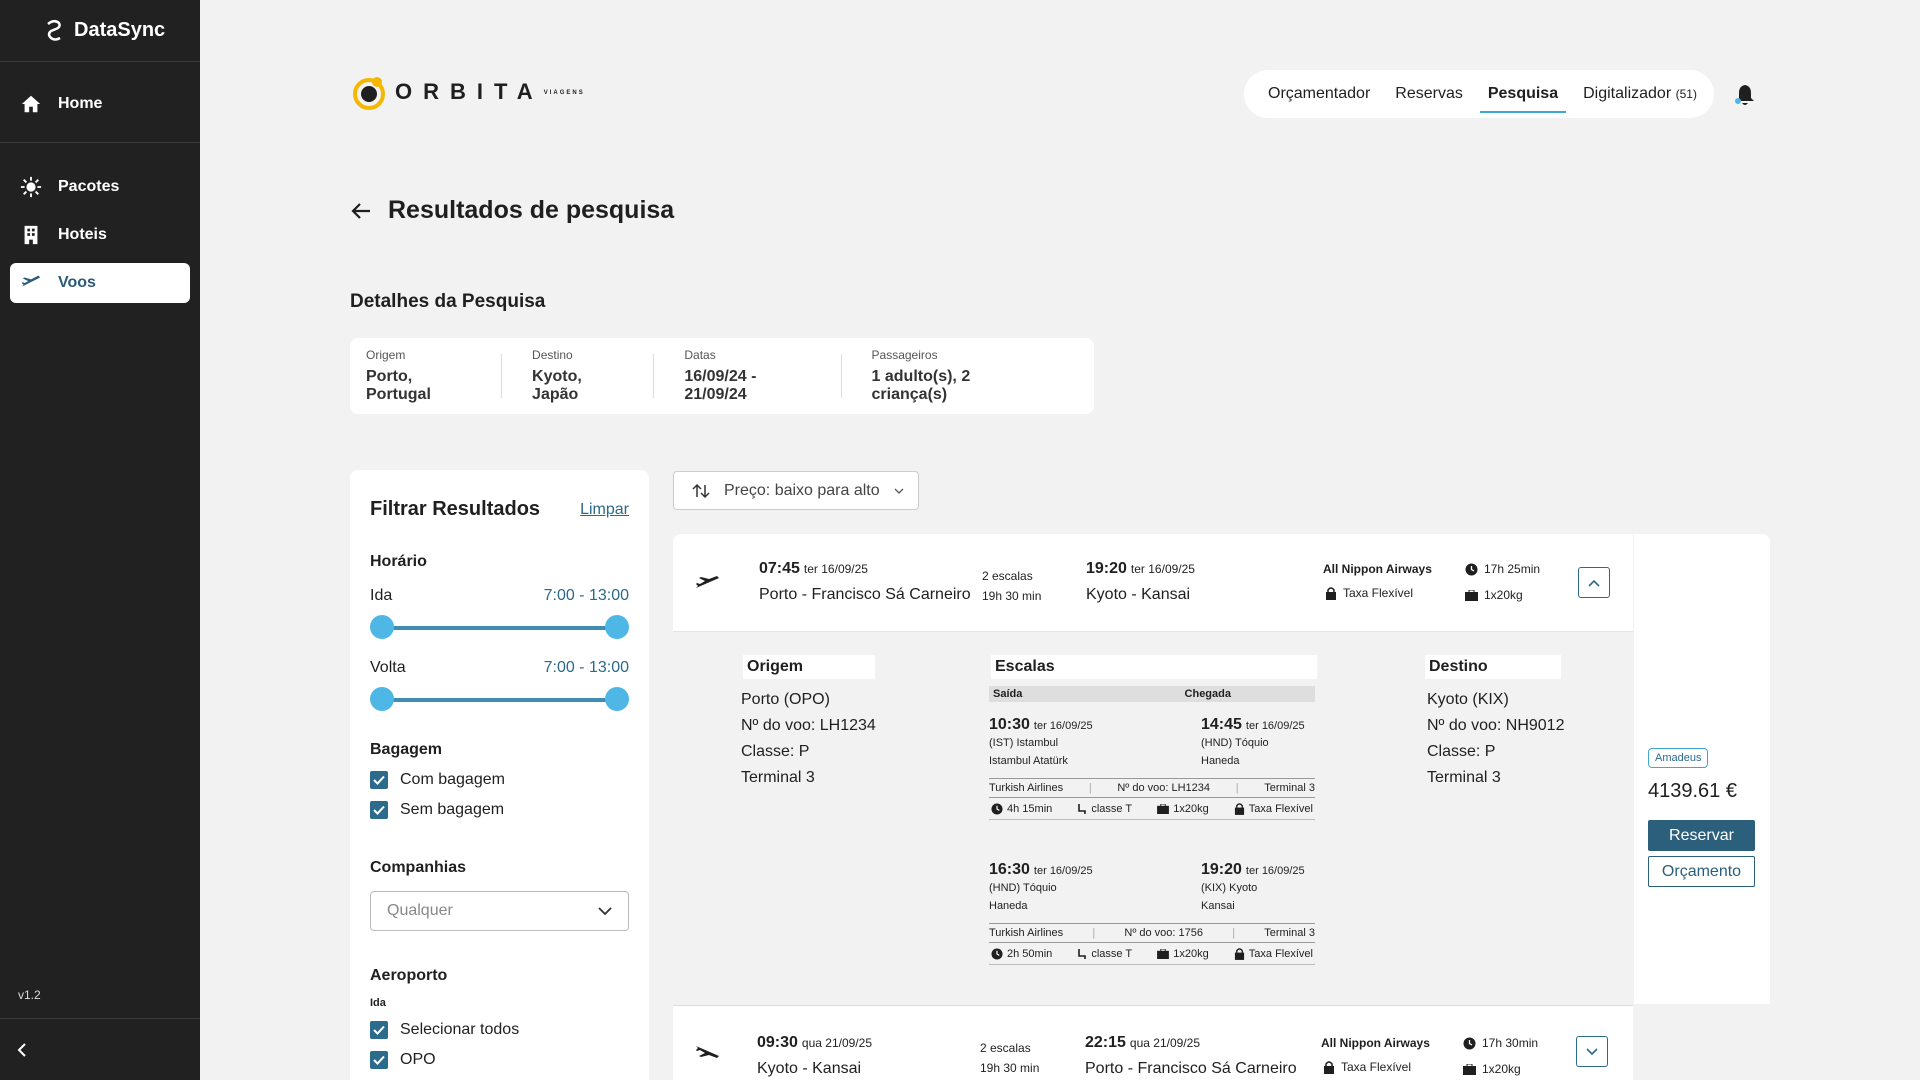 The width and height of the screenshot is (1920, 1080). I want to click on segment-duration: 2h 50min, so click(1030, 953).